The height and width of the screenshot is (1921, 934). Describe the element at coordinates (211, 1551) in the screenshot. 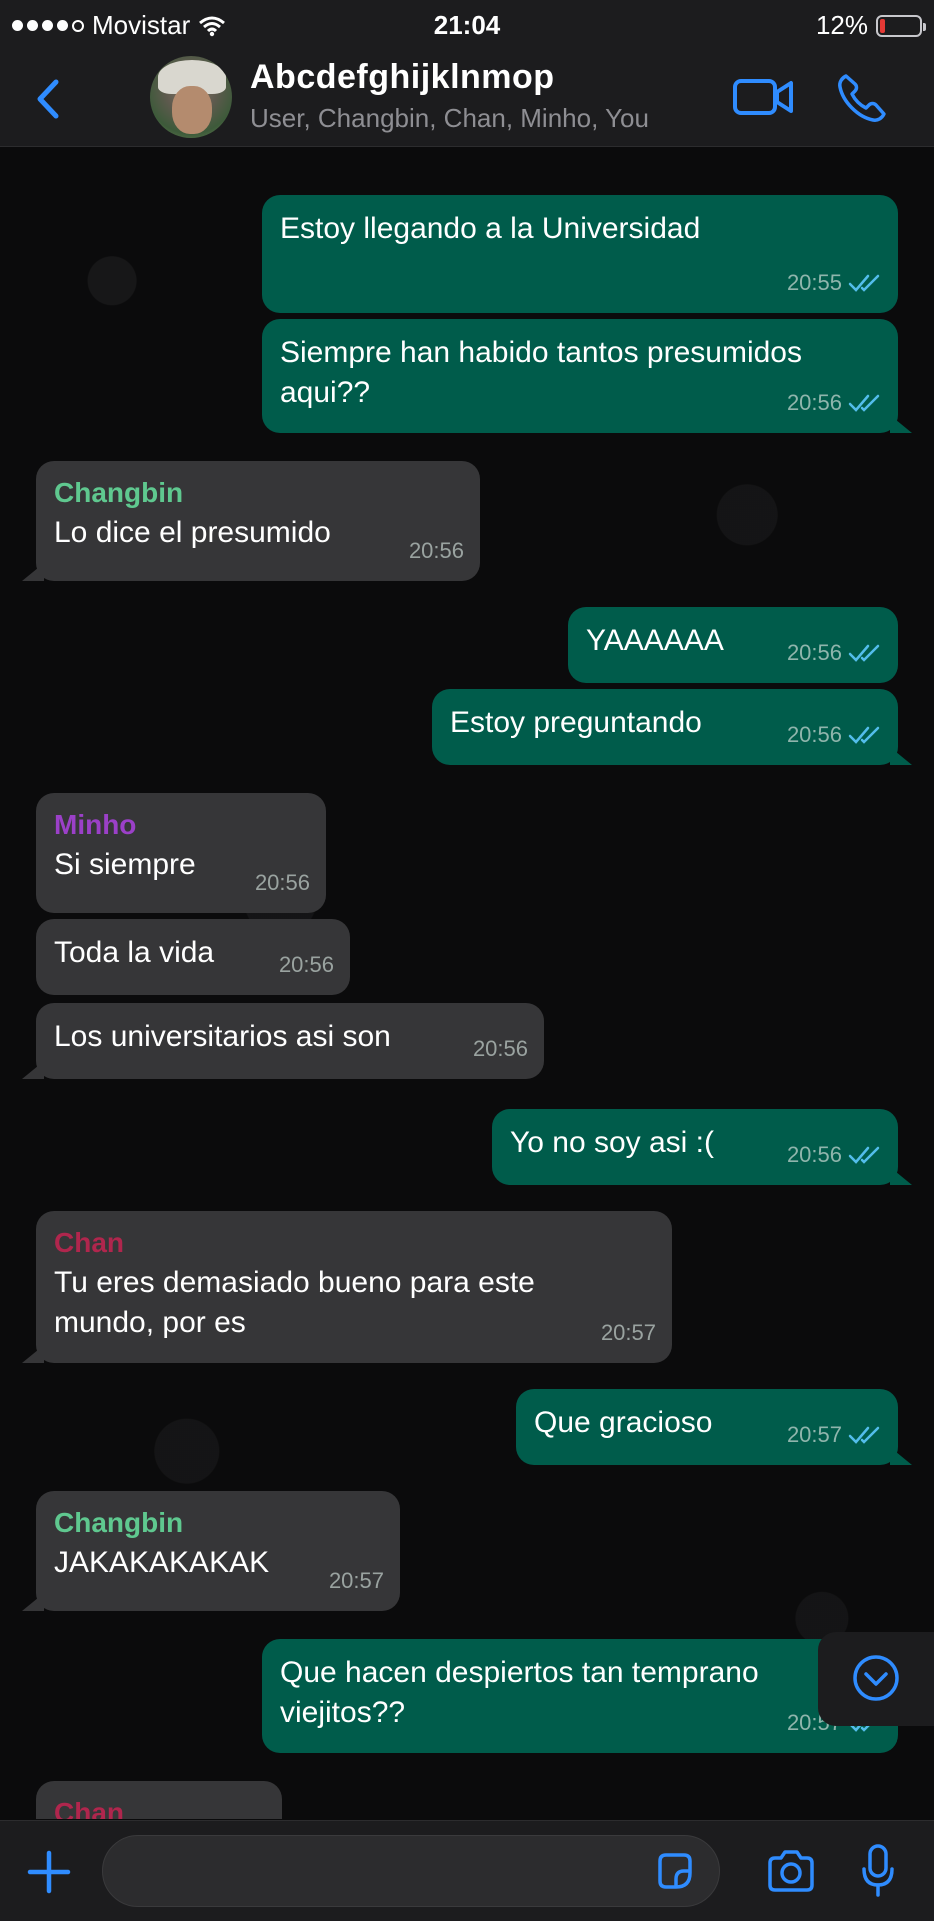

I see `message-bubble: Changbin JAKAKAKAKAK 20:57` at that location.